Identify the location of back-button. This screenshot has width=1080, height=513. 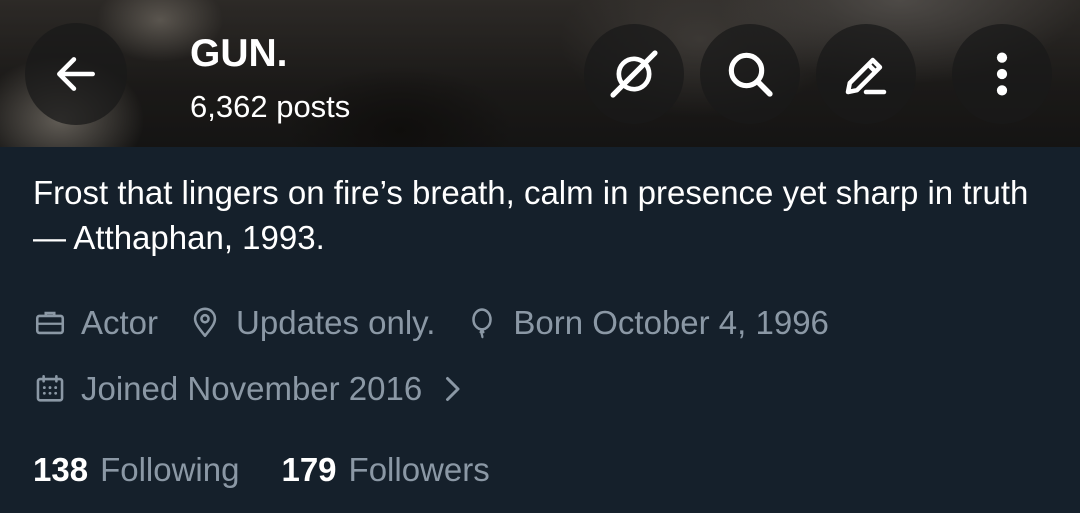
(76, 74).